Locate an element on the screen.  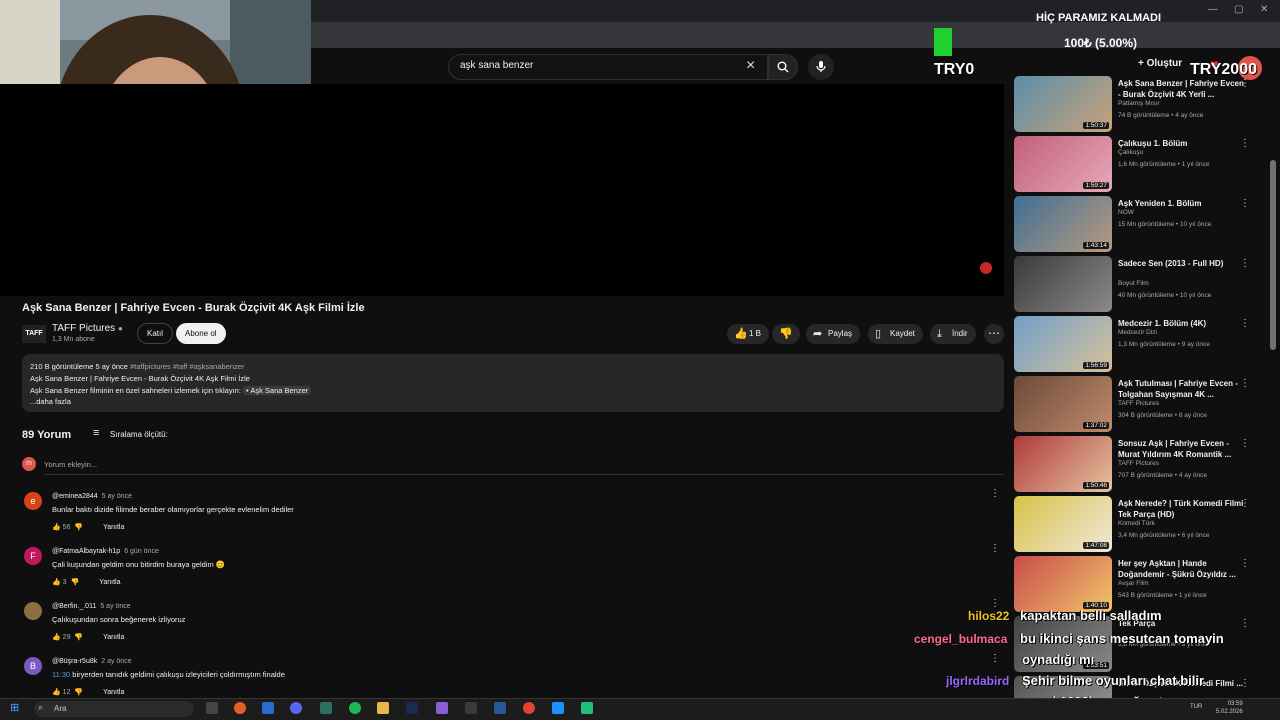
join-button: Katıl is located at coordinates (155, 333).